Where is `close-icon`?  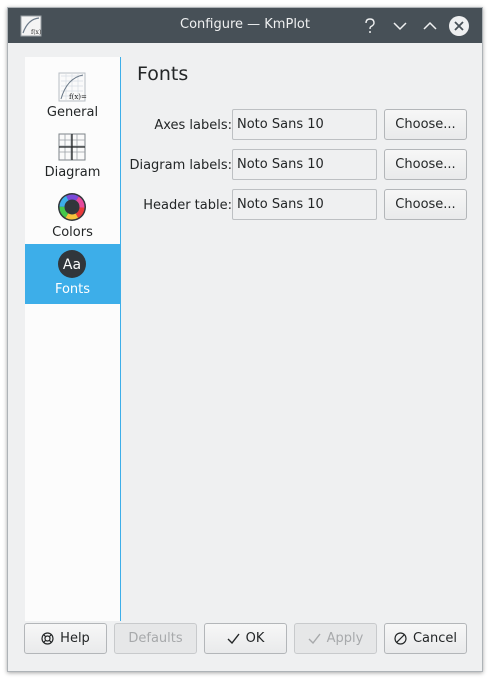
close-icon is located at coordinates (459, 26).